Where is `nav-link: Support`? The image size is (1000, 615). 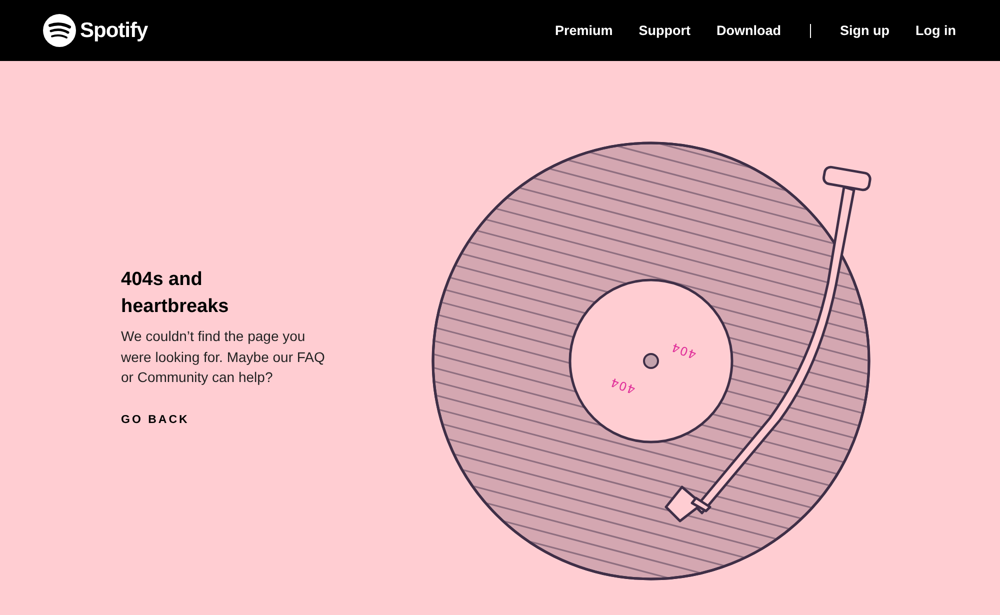 nav-link: Support is located at coordinates (664, 30).